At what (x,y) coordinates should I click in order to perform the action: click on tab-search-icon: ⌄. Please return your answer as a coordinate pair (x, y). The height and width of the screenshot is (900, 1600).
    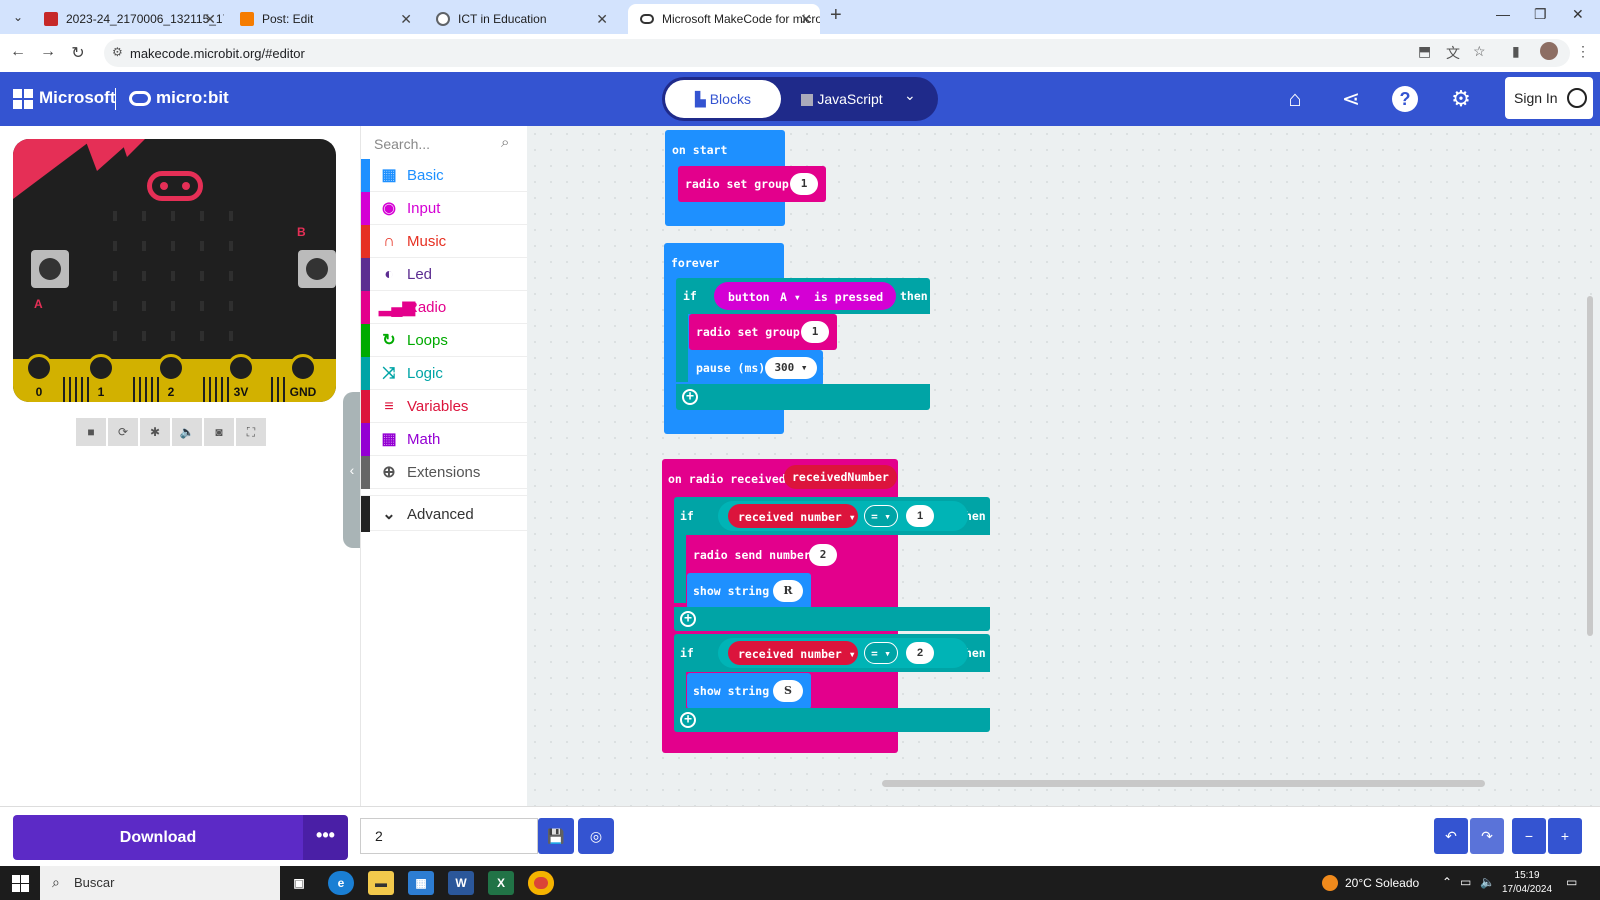
    Looking at the image, I should click on (18, 17).